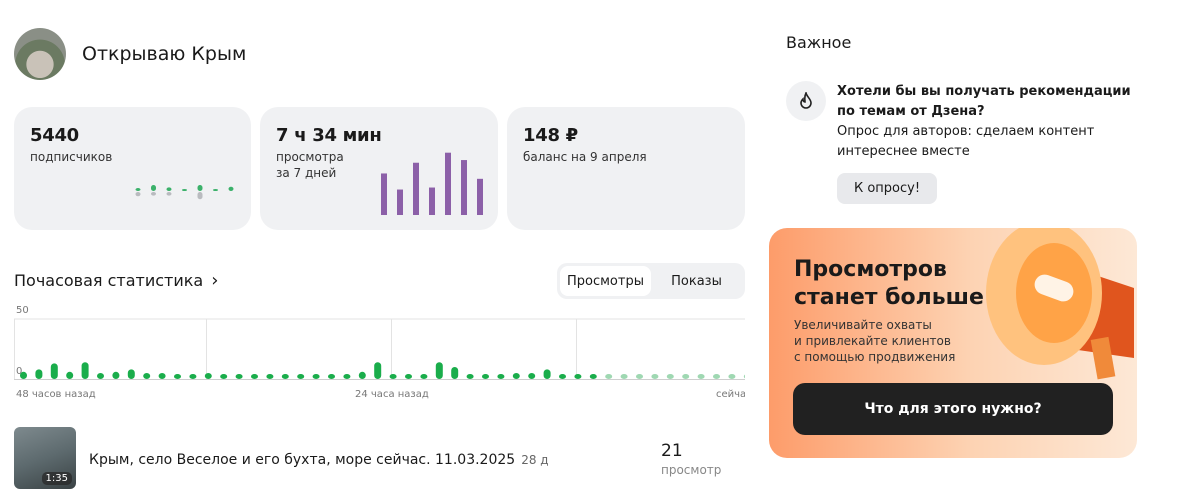  What do you see at coordinates (953, 409) in the screenshot?
I see `promo-button: Что для этого нужно?` at bounding box center [953, 409].